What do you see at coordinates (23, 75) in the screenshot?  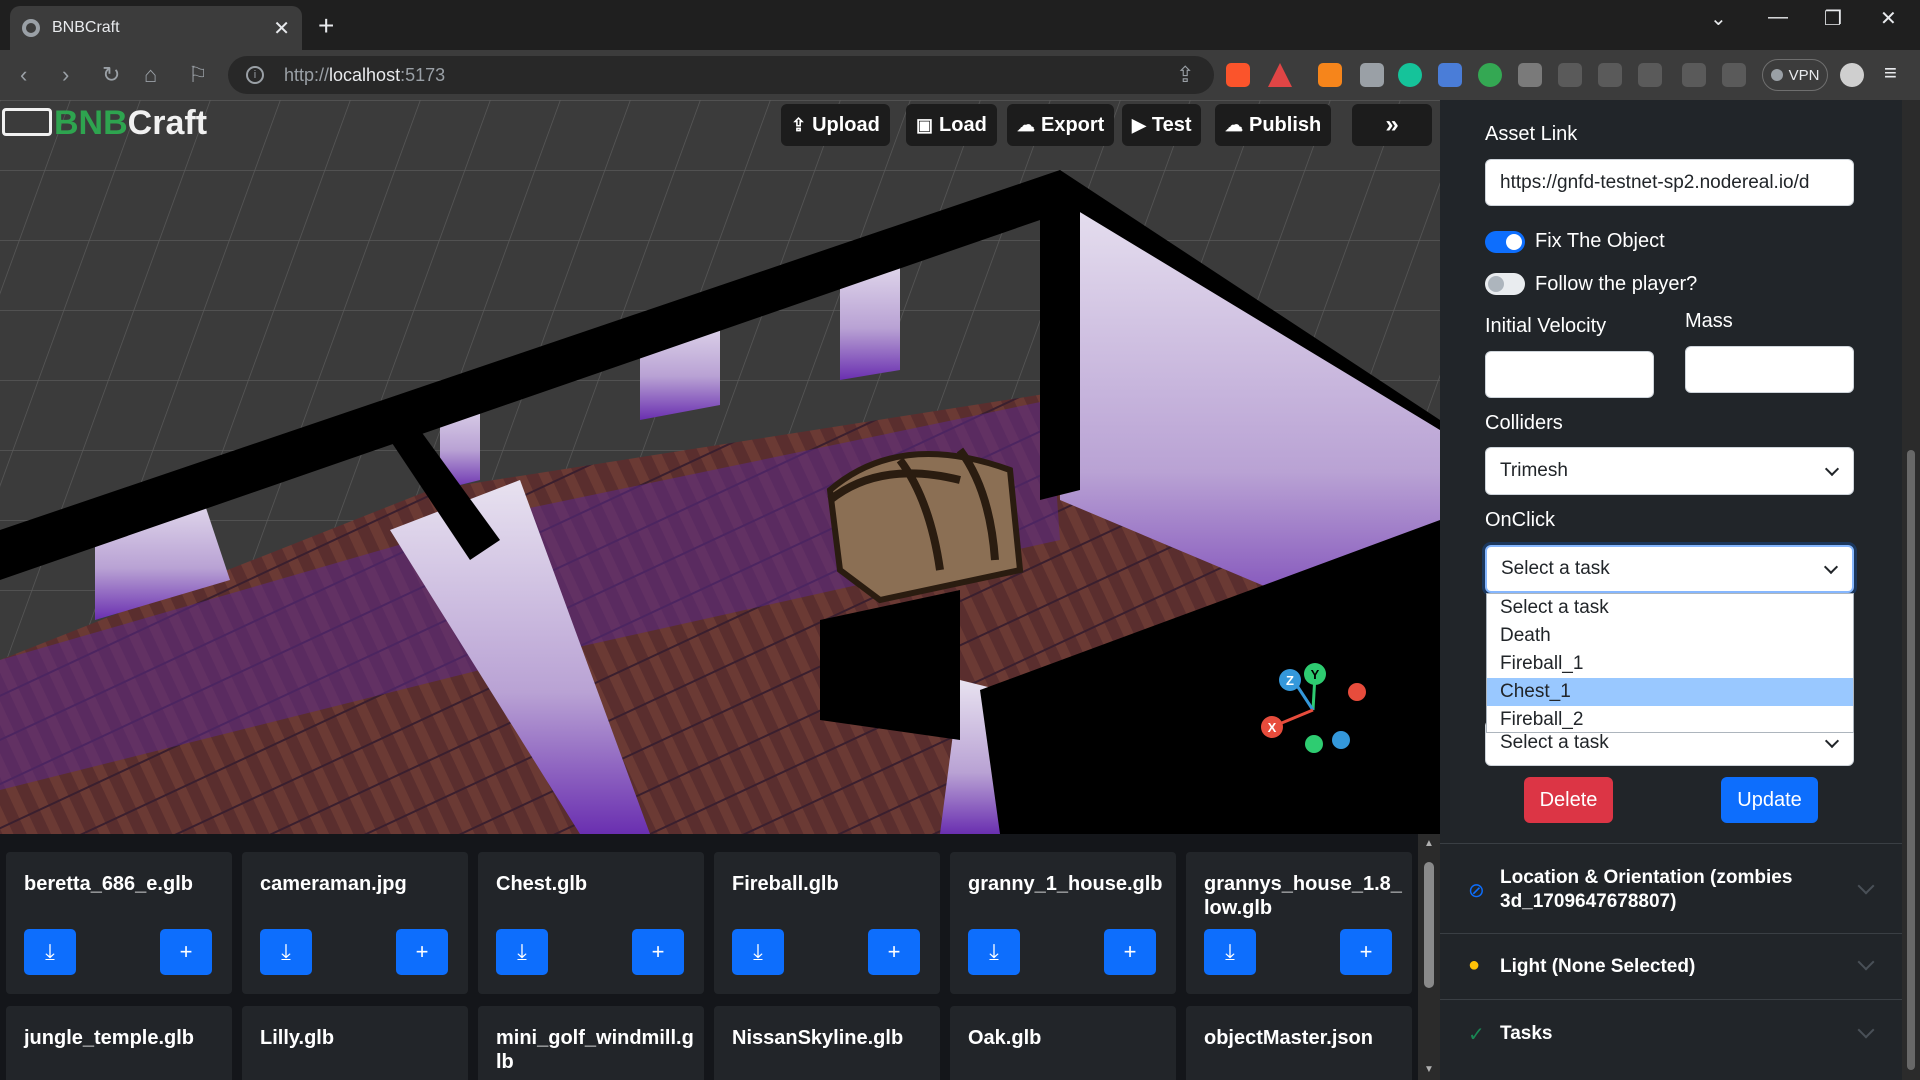 I see `back-icon: ‹` at bounding box center [23, 75].